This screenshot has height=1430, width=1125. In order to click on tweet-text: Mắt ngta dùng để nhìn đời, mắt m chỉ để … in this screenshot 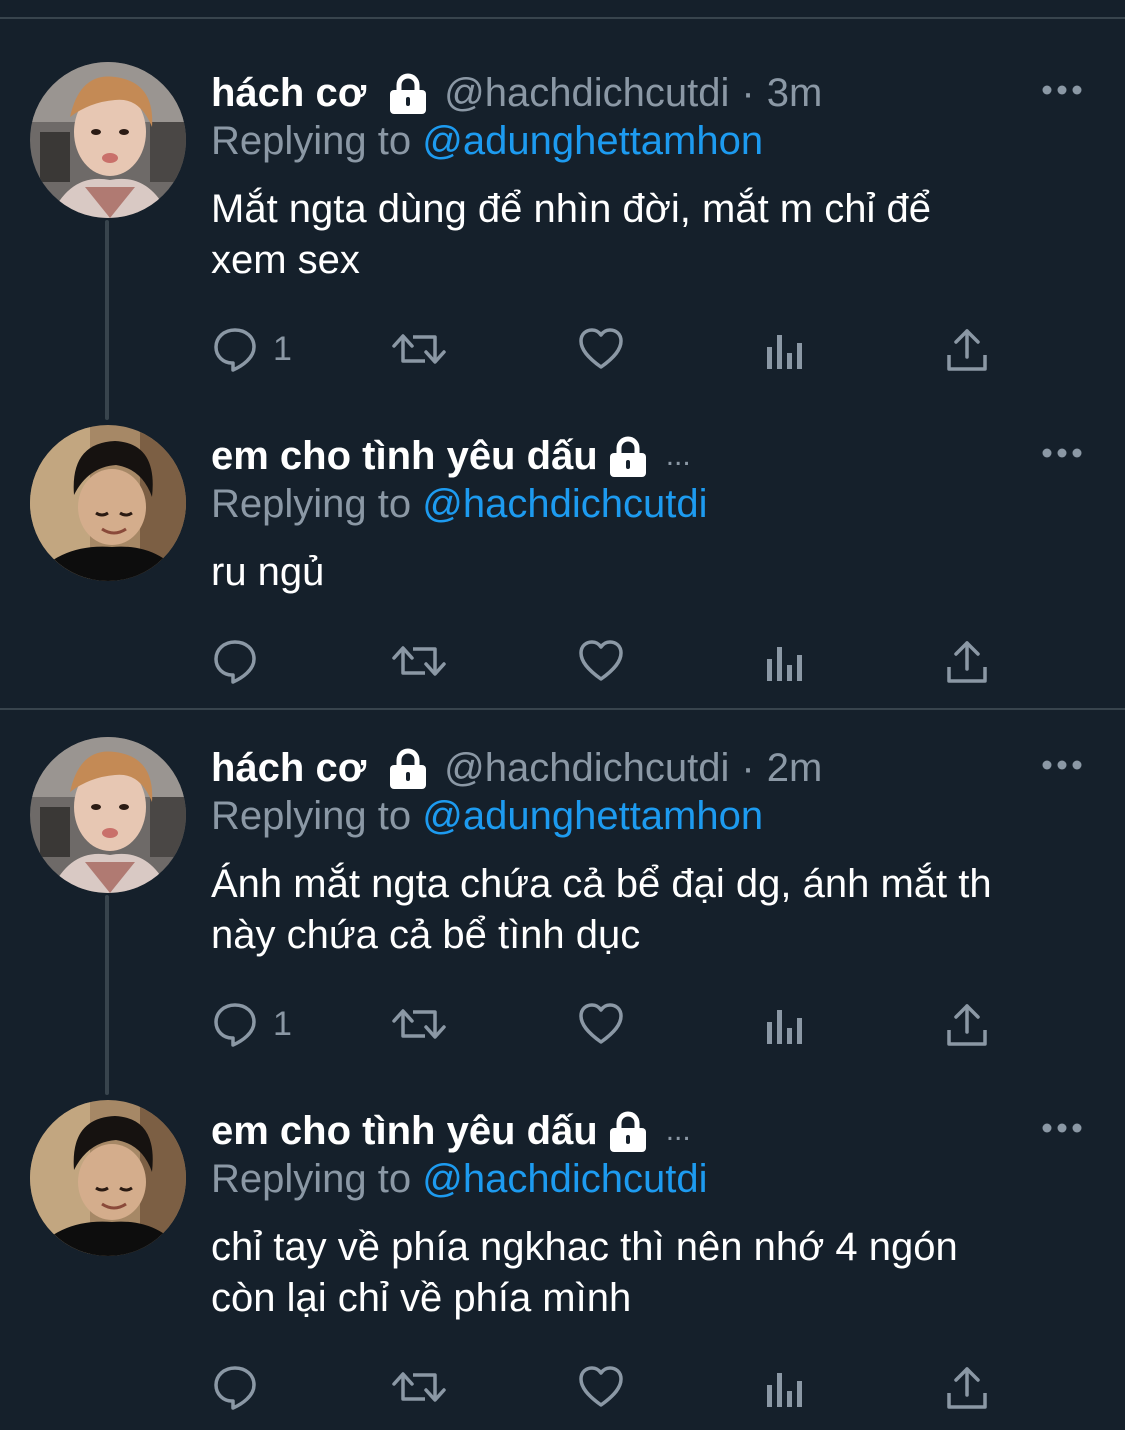, I will do `click(651, 235)`.